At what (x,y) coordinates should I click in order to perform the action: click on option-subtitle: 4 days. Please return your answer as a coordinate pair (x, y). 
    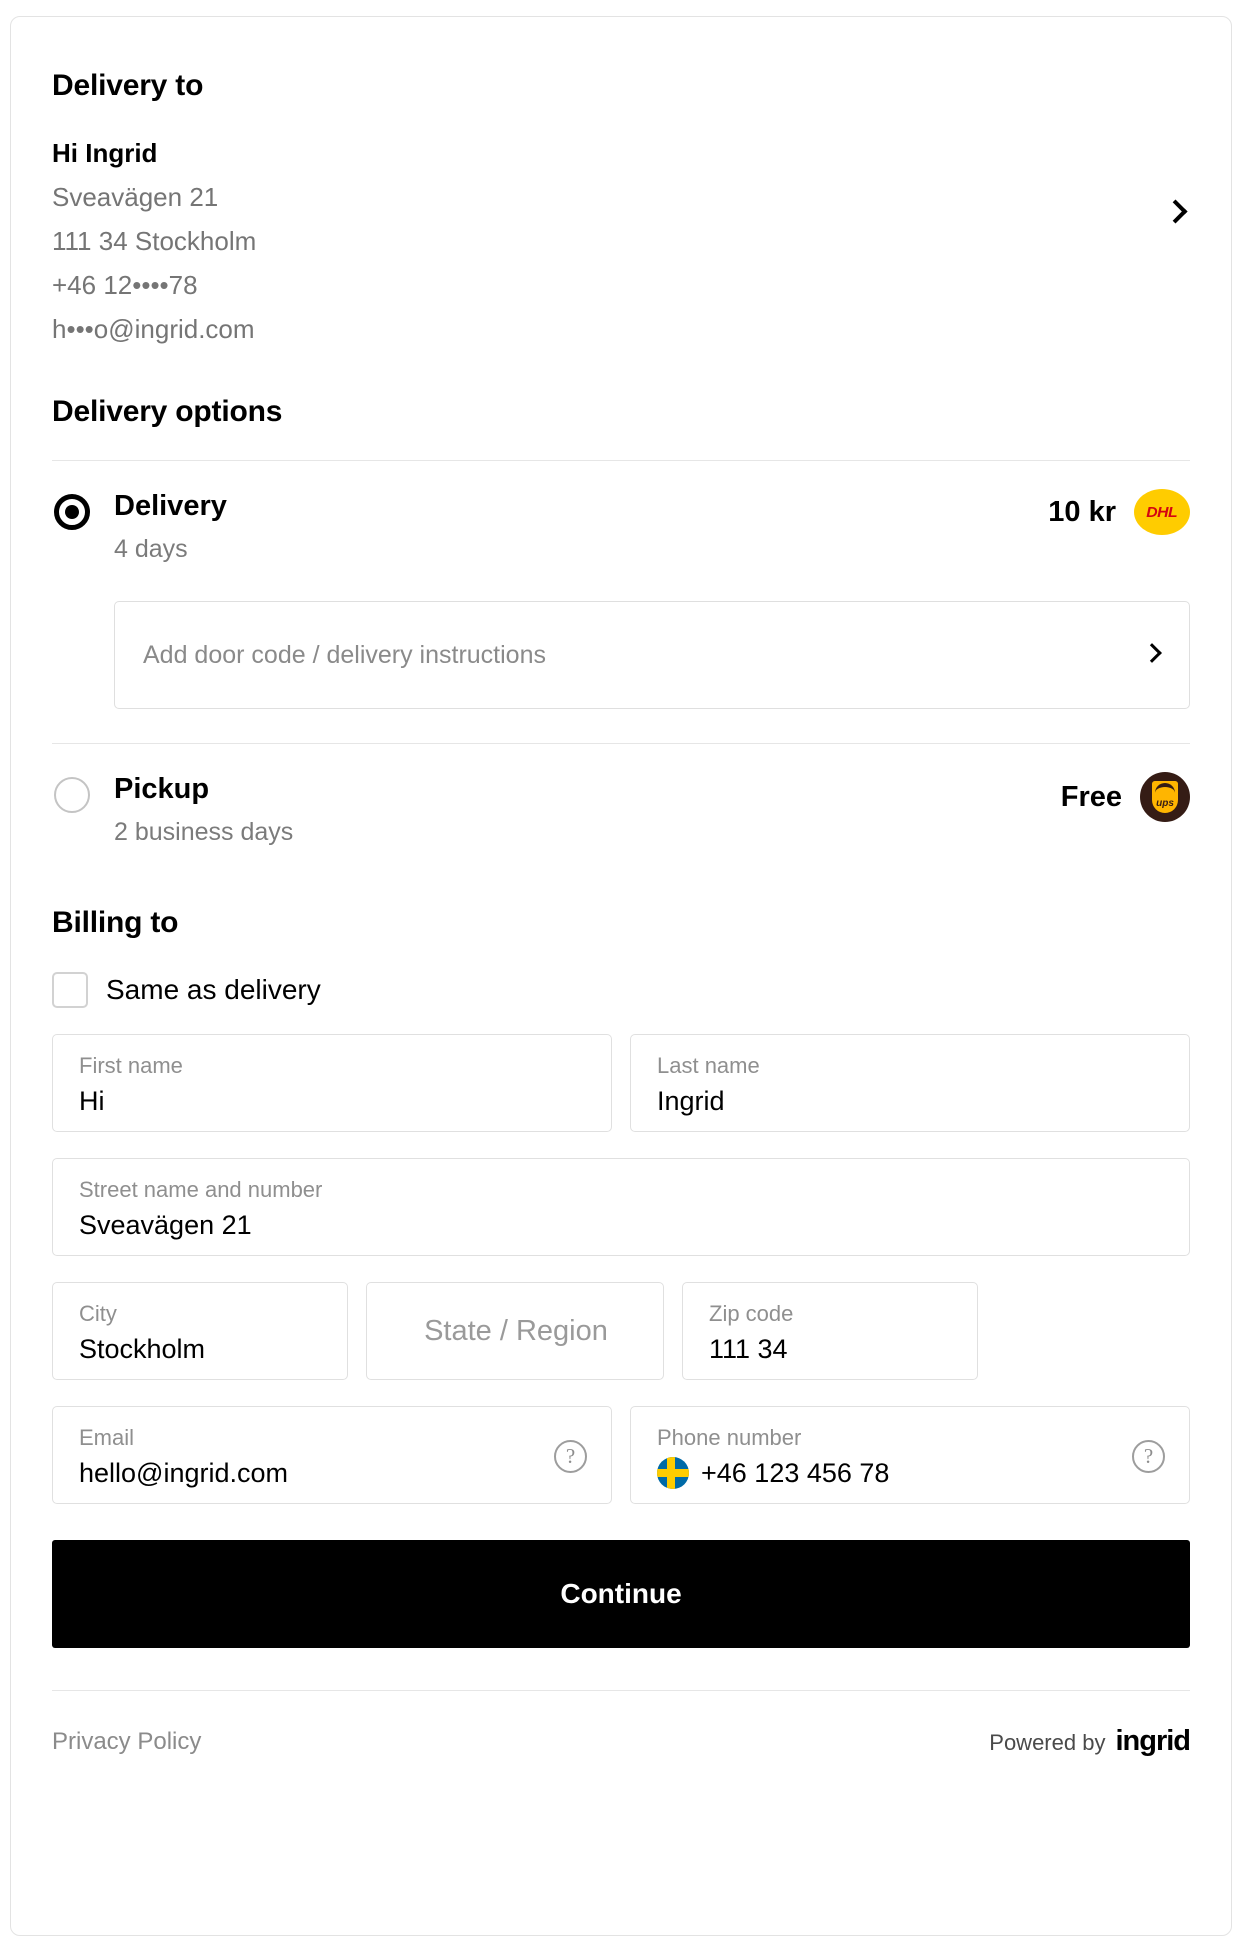
    Looking at the image, I should click on (151, 549).